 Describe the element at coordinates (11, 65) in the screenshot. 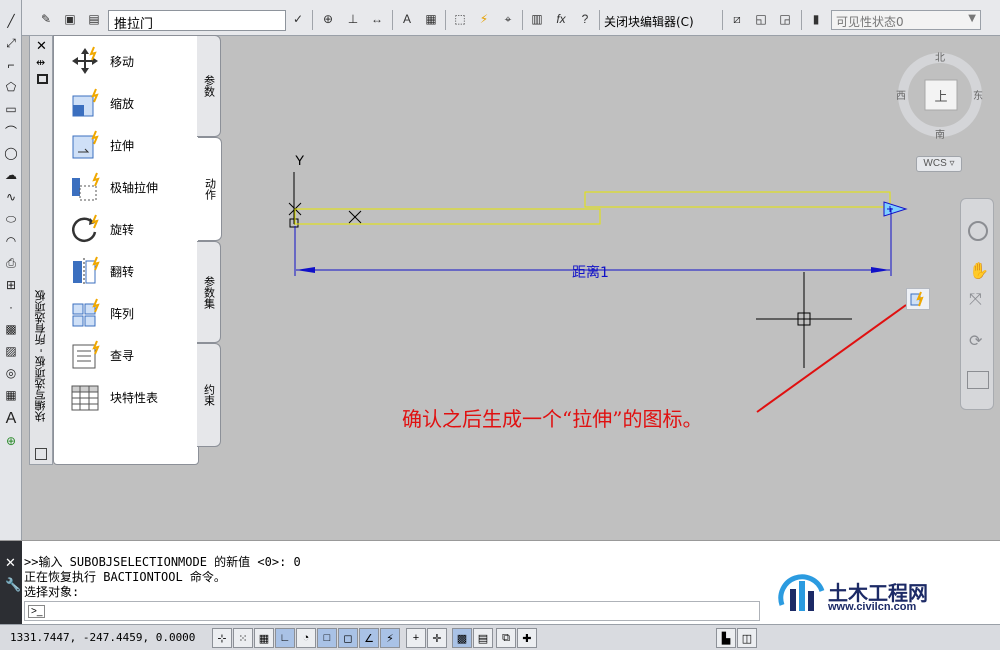

I see `polyline-icon: ⌐` at that location.